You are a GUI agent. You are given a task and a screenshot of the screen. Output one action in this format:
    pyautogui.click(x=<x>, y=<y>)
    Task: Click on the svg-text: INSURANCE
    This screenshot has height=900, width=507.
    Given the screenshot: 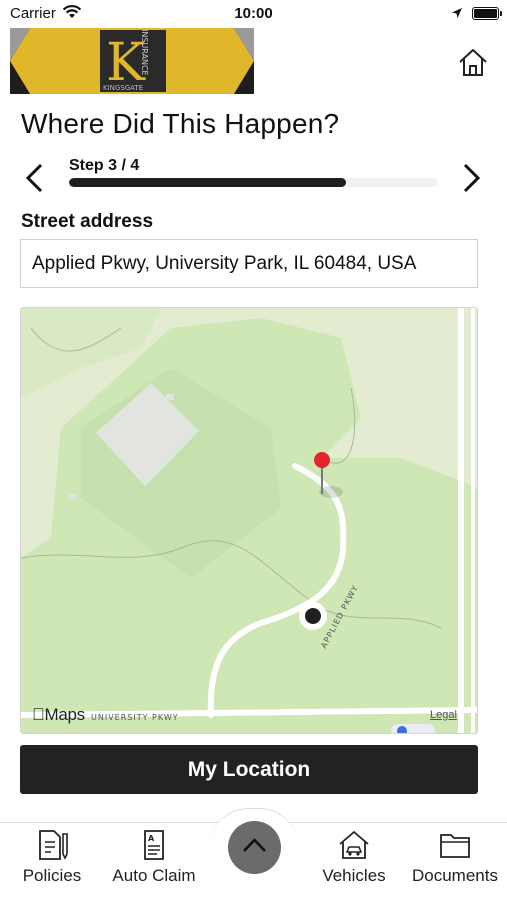 What is the action you would take?
    pyautogui.click(x=144, y=52)
    